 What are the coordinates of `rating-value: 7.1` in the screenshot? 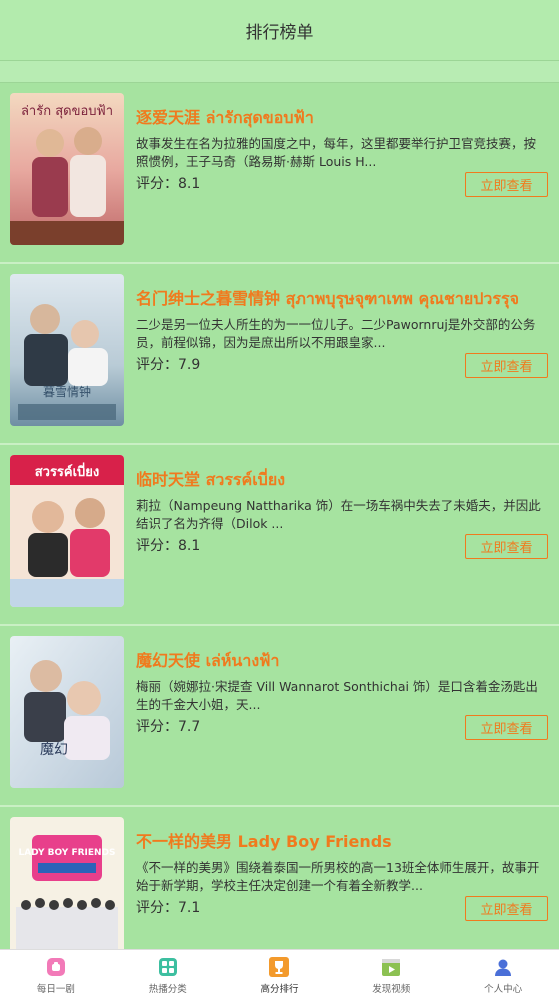 It's located at (189, 908).